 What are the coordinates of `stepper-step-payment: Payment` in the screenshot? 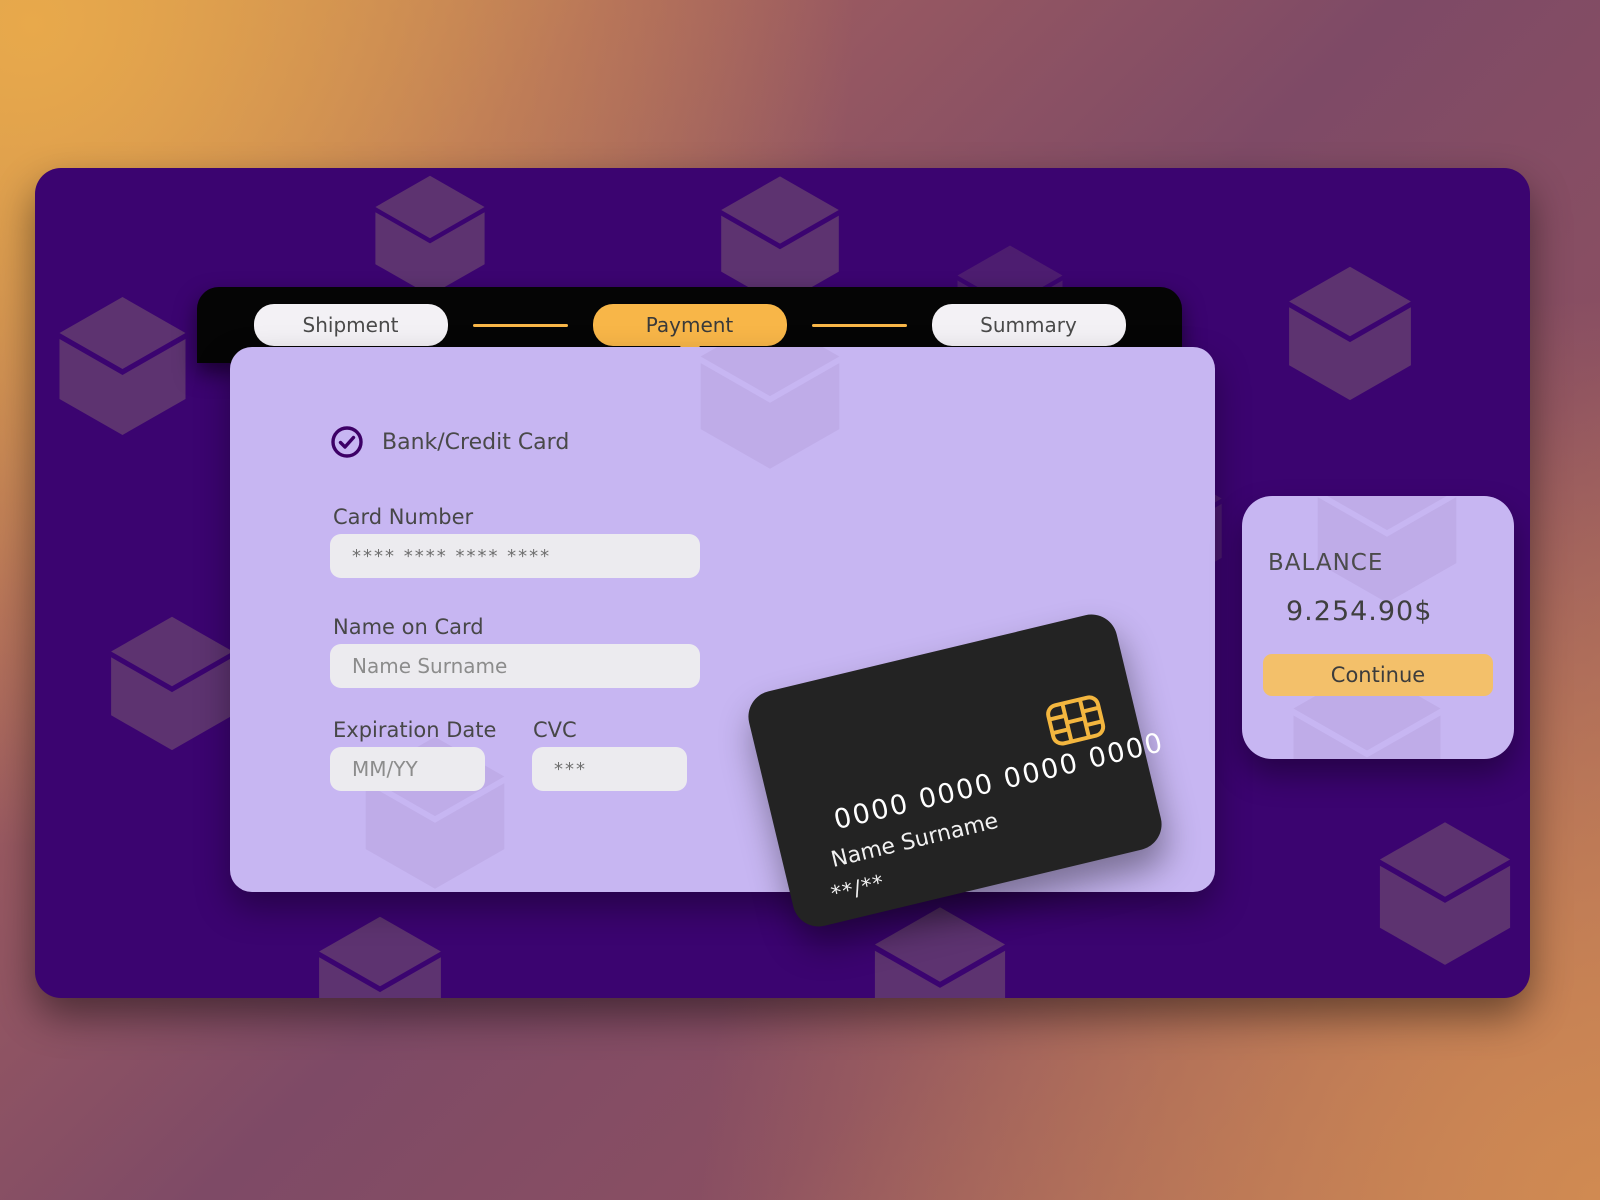 It's located at (689, 325).